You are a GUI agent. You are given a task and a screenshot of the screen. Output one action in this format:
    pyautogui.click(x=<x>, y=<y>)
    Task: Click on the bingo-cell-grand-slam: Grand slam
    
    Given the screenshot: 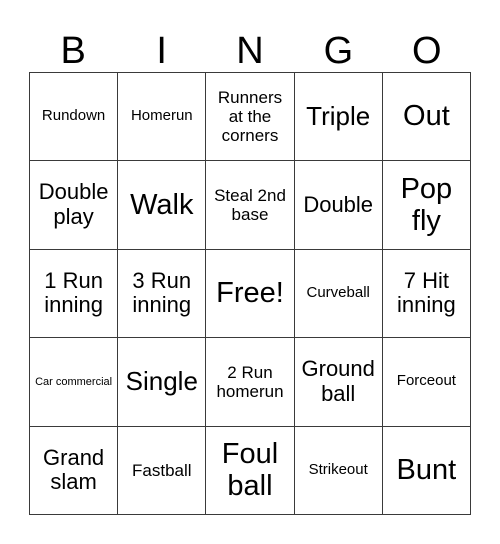 What is the action you would take?
    pyautogui.click(x=74, y=470)
    